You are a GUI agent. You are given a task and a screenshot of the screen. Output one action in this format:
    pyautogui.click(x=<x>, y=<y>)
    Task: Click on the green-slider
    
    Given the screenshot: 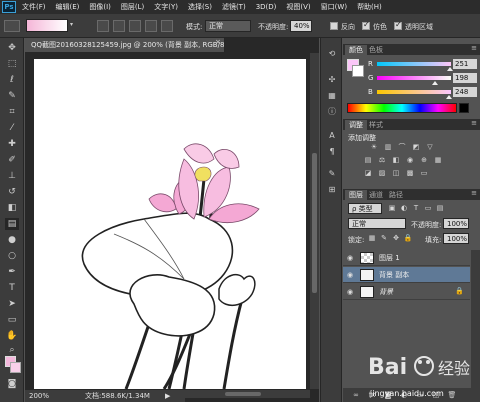 What is the action you would take?
    pyautogui.click(x=414, y=78)
    